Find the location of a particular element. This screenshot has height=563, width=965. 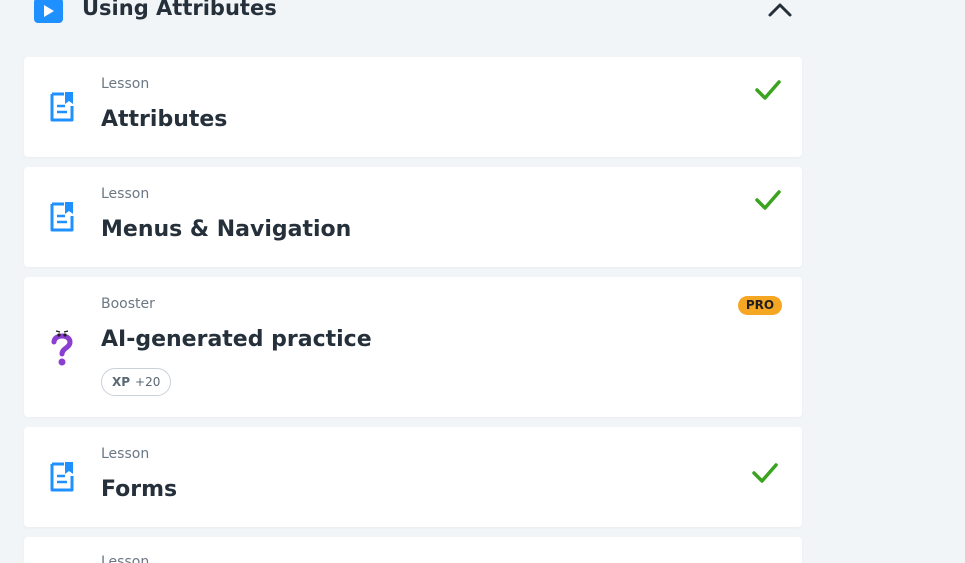

item-title: AI-generated practice is located at coordinates (236, 339).